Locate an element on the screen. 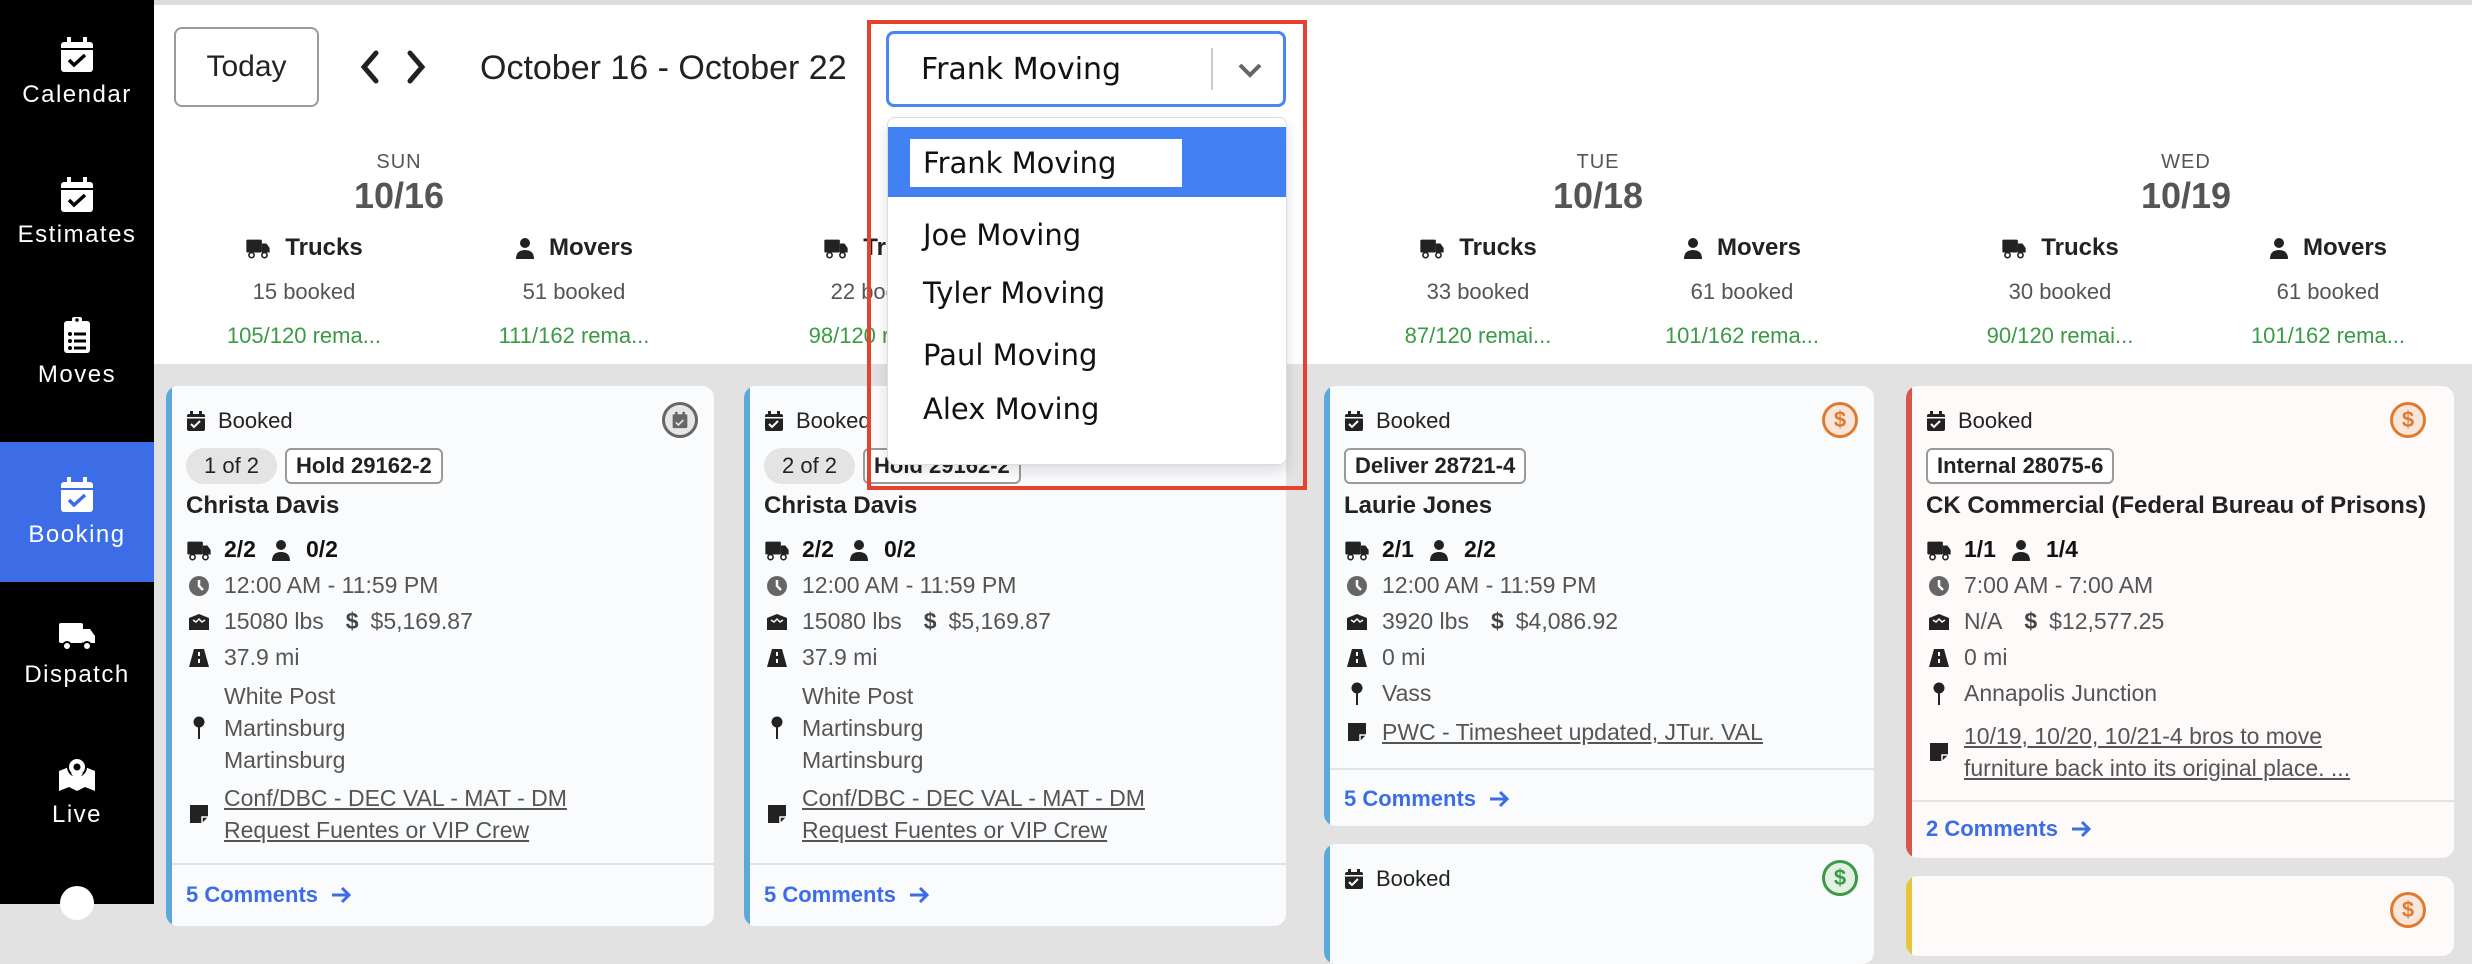  dropdown-option: Frank Moving is located at coordinates (1087, 162).